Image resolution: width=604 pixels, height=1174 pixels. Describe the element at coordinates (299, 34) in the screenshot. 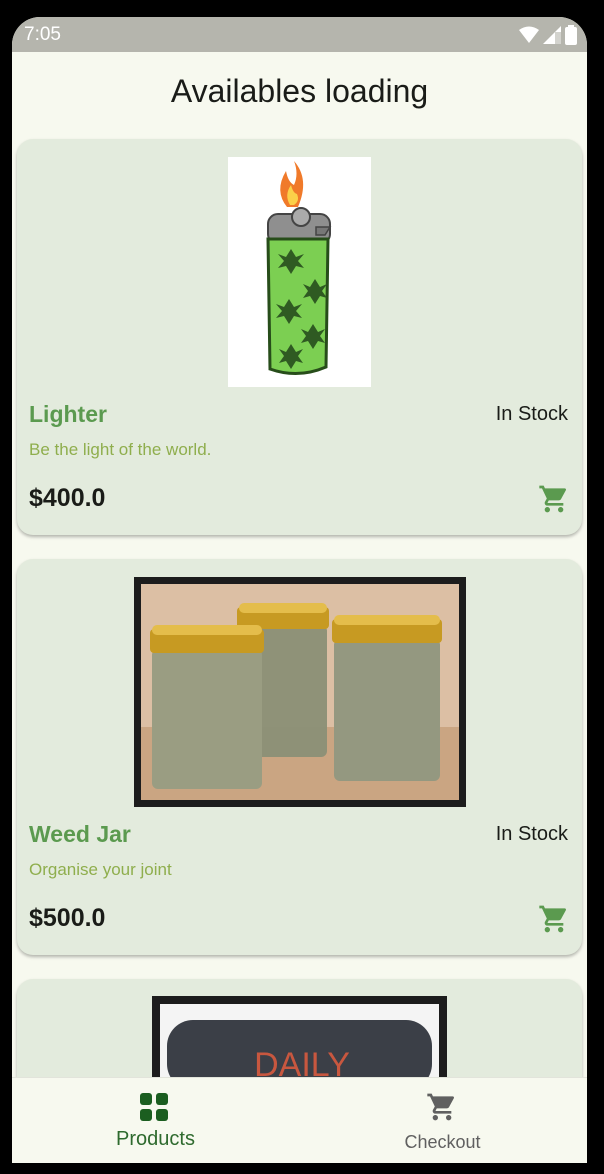

I see `status-bar: 7:05` at that location.